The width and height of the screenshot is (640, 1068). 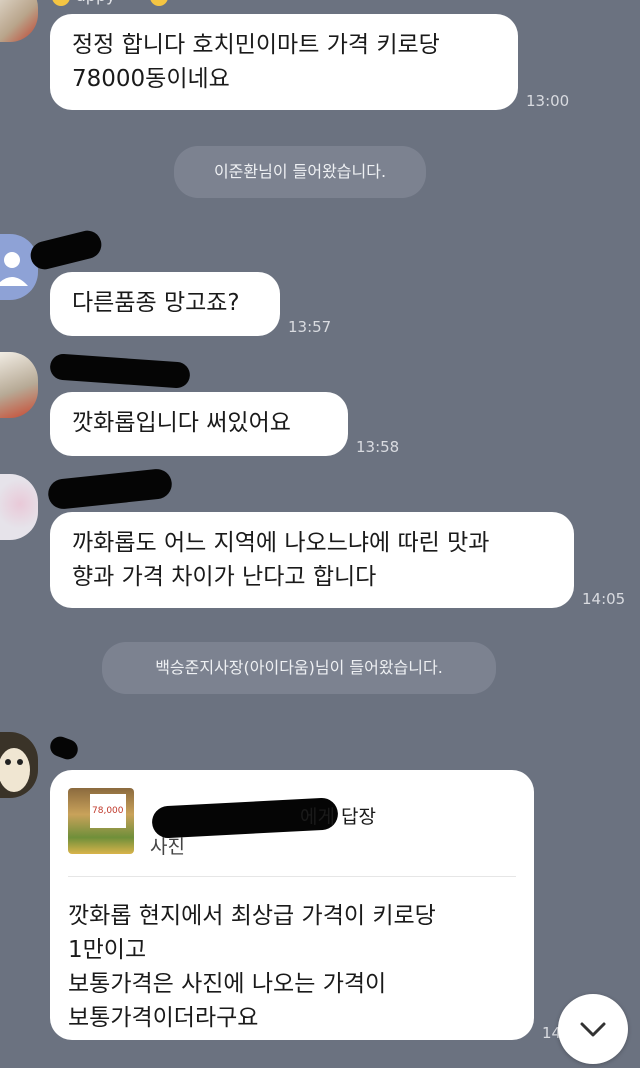 What do you see at coordinates (548, 101) in the screenshot?
I see `message-time: 13:00` at bounding box center [548, 101].